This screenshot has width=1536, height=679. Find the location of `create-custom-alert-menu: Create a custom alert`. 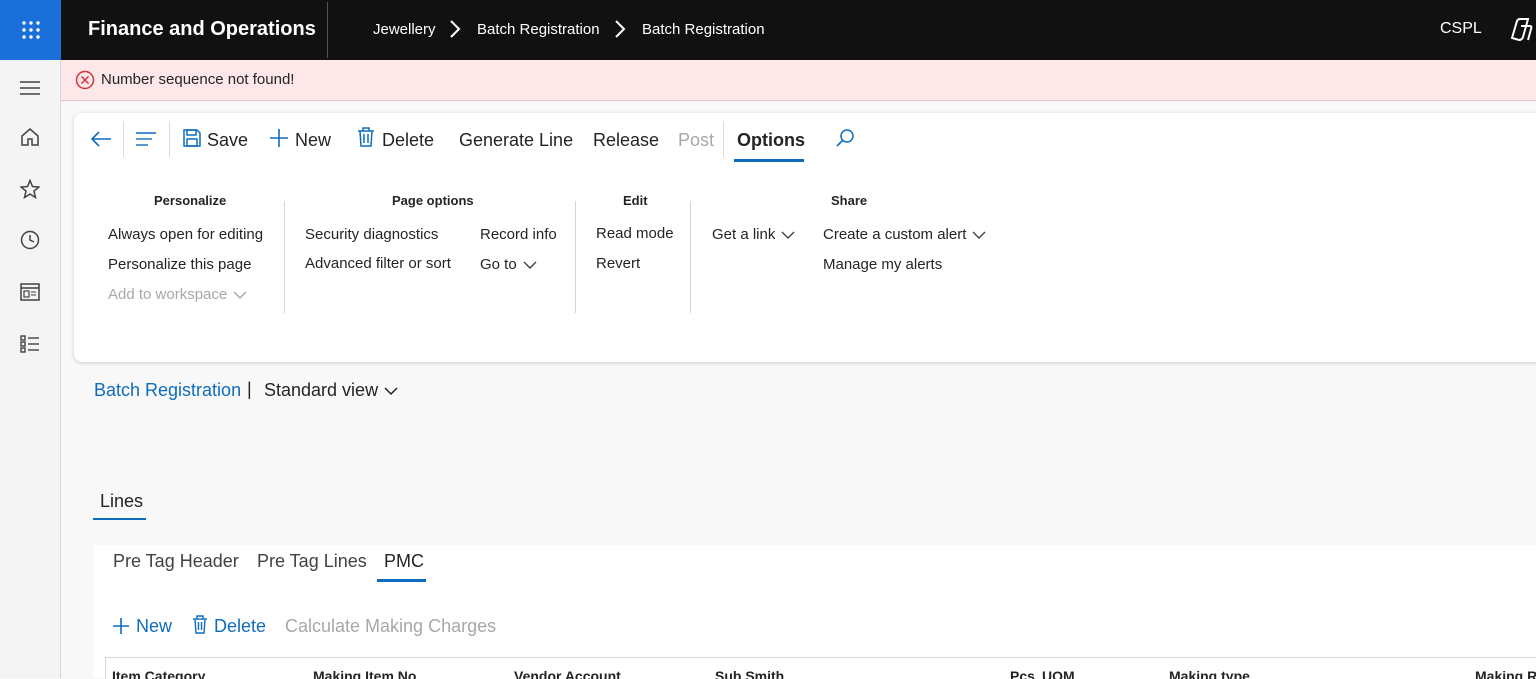

create-custom-alert-menu: Create a custom alert is located at coordinates (904, 234).